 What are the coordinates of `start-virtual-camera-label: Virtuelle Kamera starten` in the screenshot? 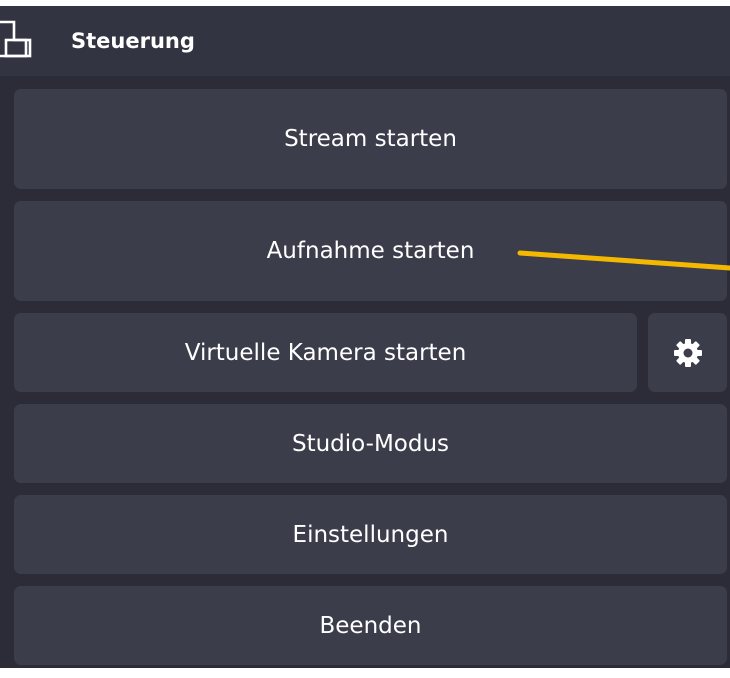 It's located at (325, 352).